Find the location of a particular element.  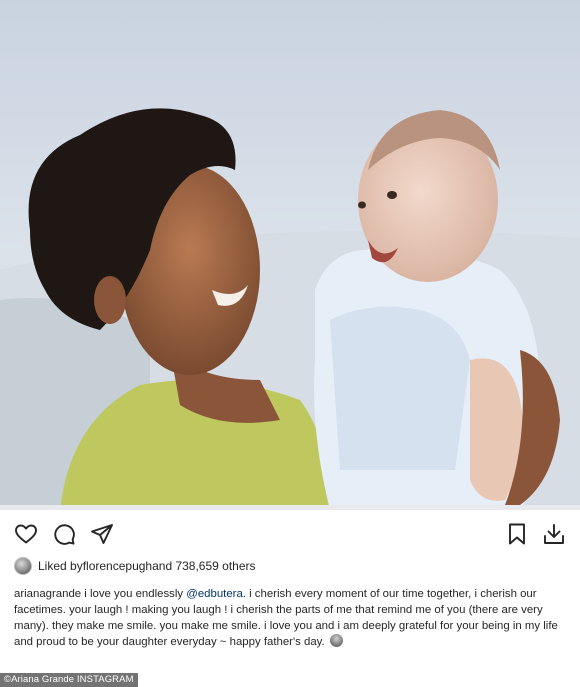

action-bar is located at coordinates (290, 534).